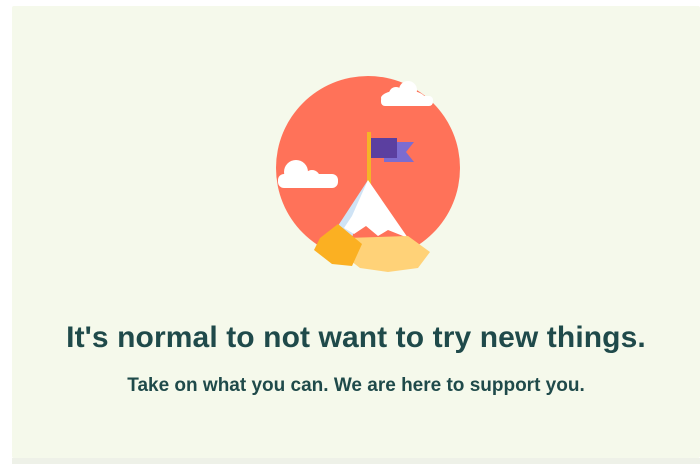 The width and height of the screenshot is (700, 464). Describe the element at coordinates (384, 148) in the screenshot. I see `flag-icon` at that location.